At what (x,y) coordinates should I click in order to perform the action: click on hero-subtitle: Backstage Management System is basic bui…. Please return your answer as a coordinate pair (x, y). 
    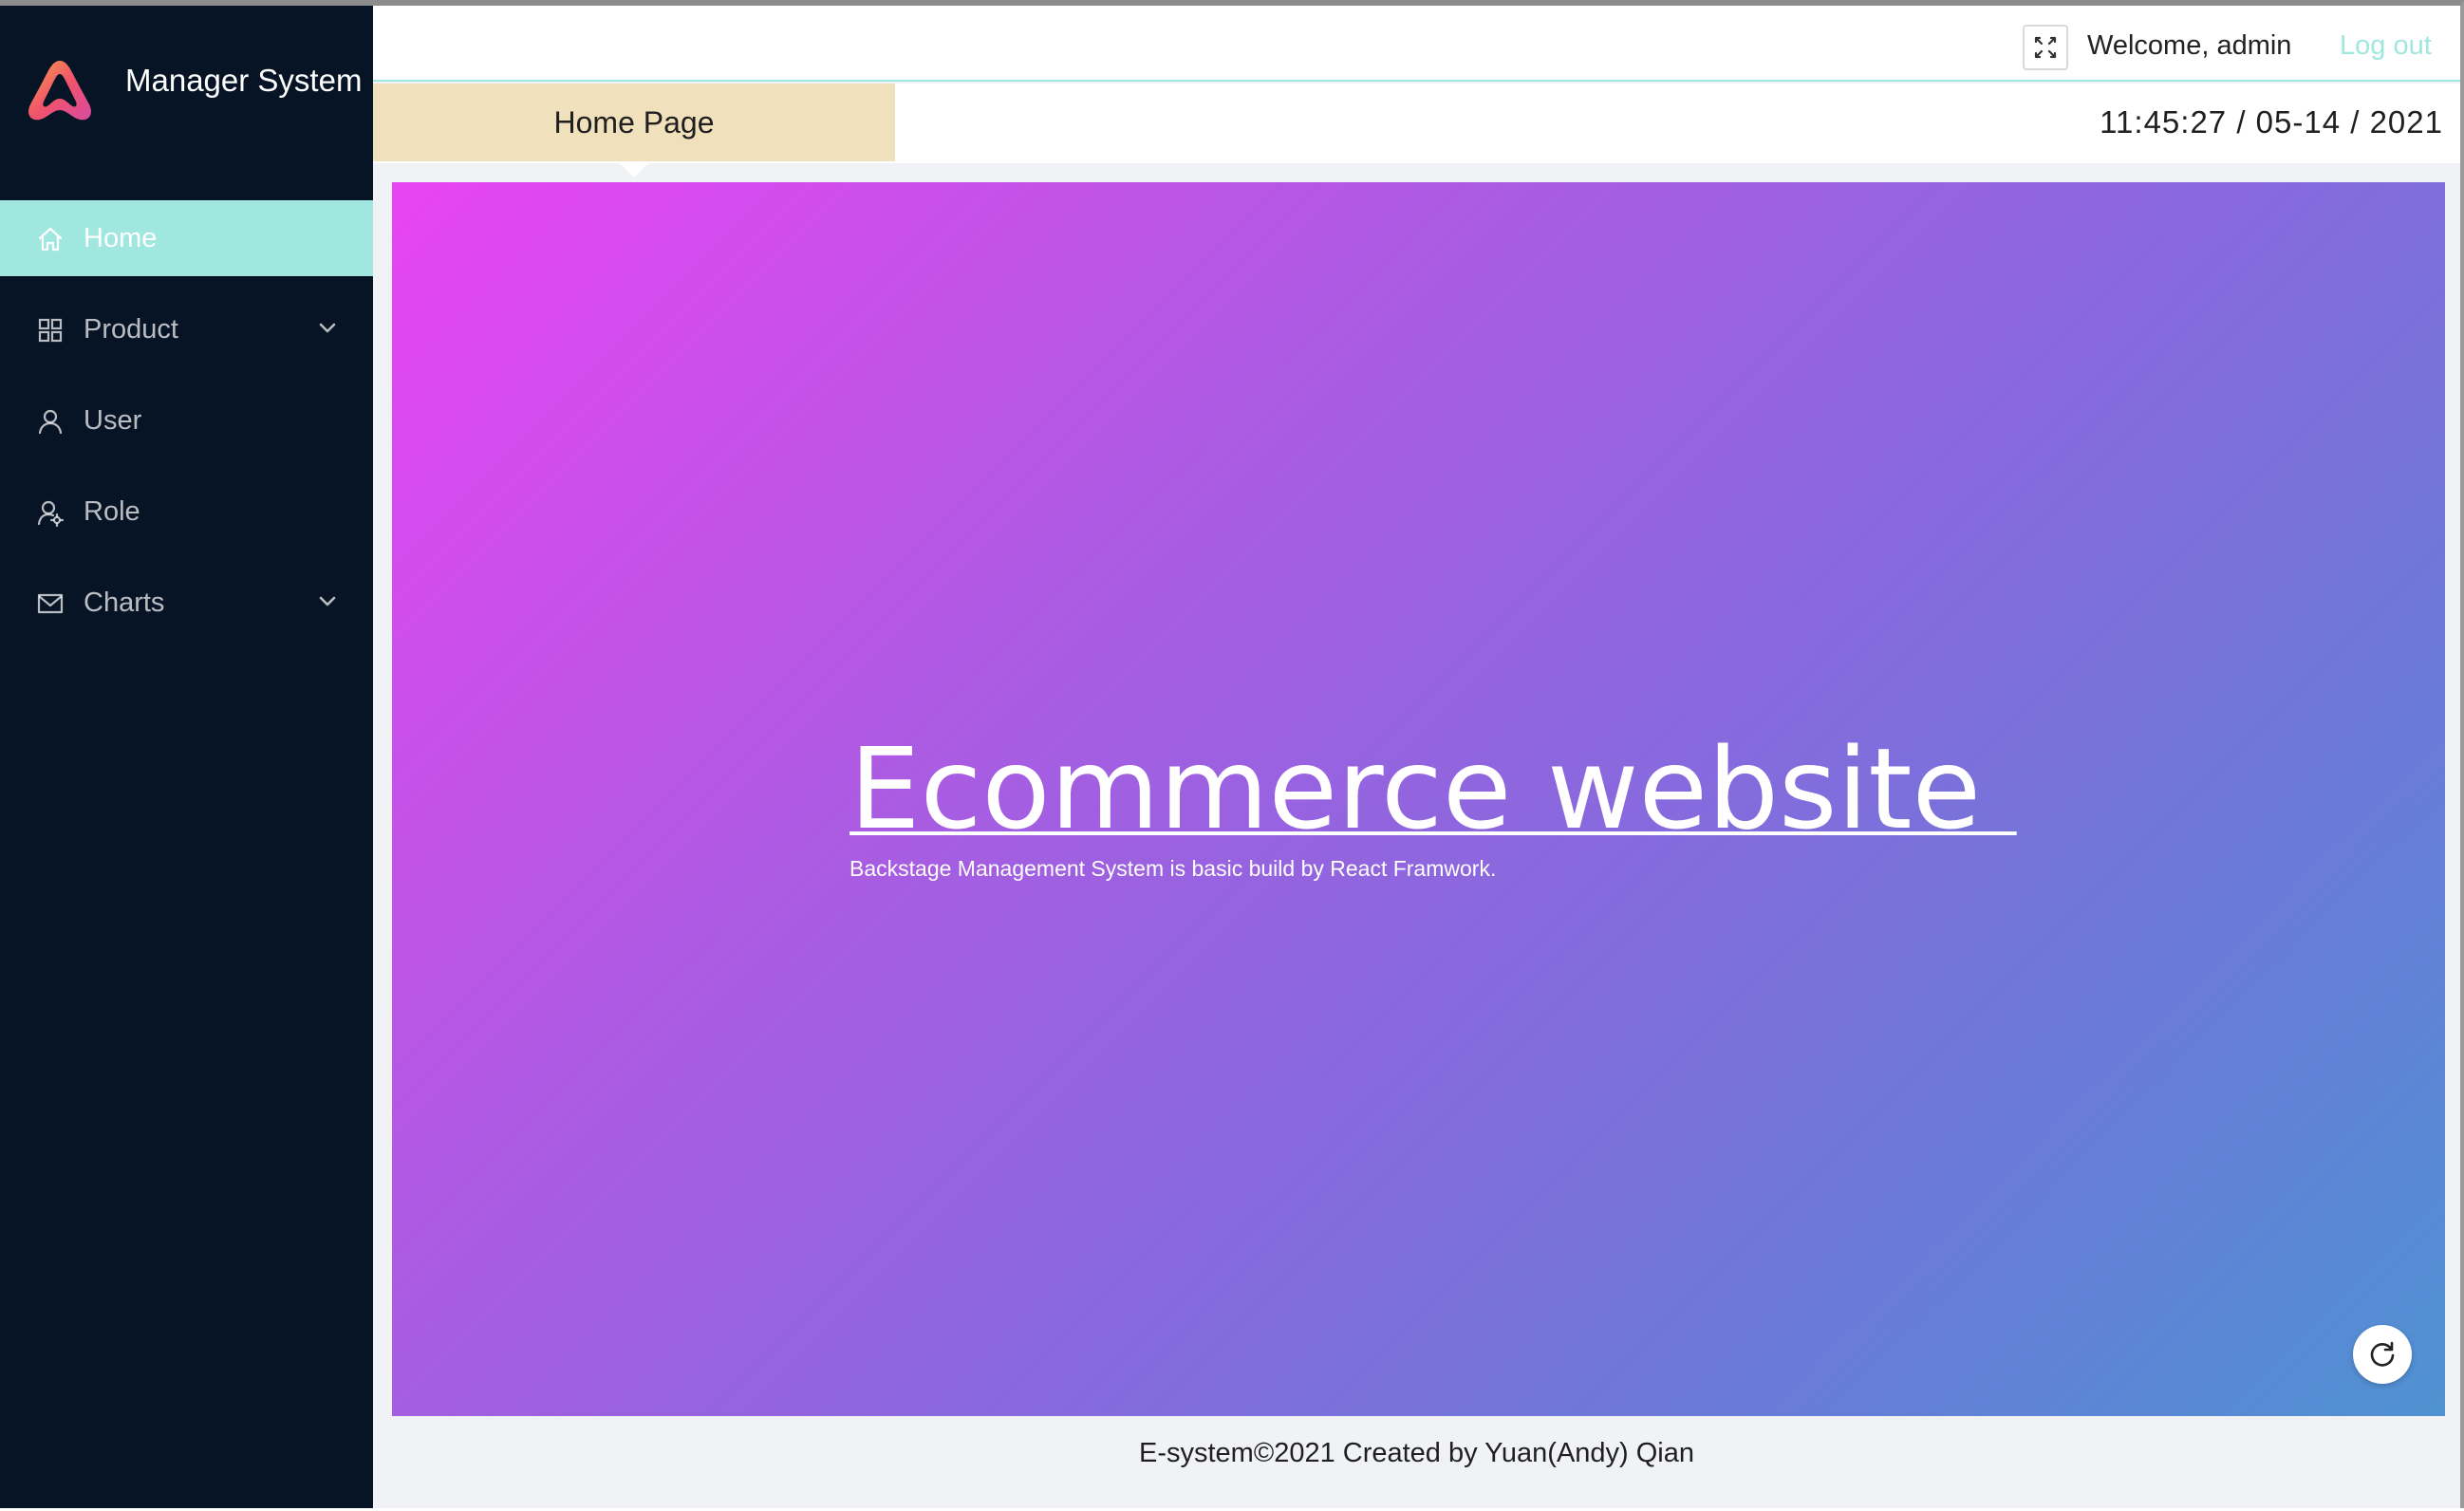
    Looking at the image, I should click on (1173, 868).